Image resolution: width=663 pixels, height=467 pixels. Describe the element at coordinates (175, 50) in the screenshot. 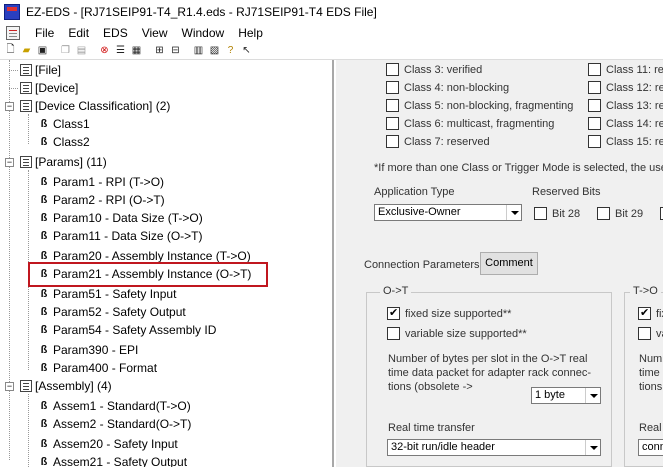

I see `tree2-icon: ⊟` at that location.